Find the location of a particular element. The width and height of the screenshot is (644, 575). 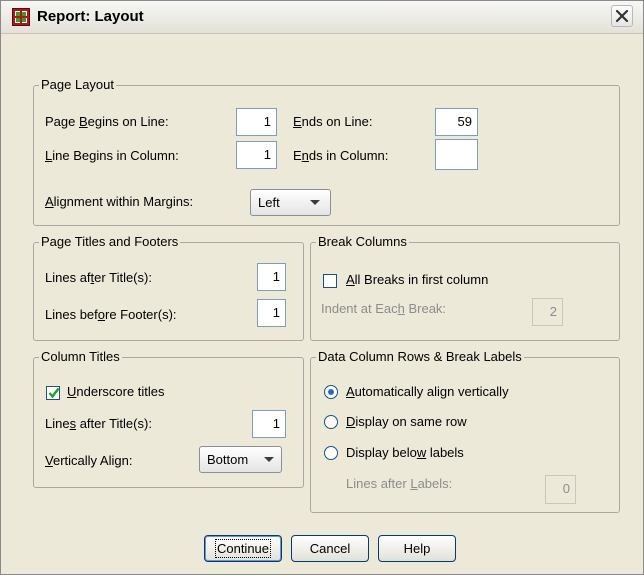

checkmark-icon is located at coordinates (54, 393).